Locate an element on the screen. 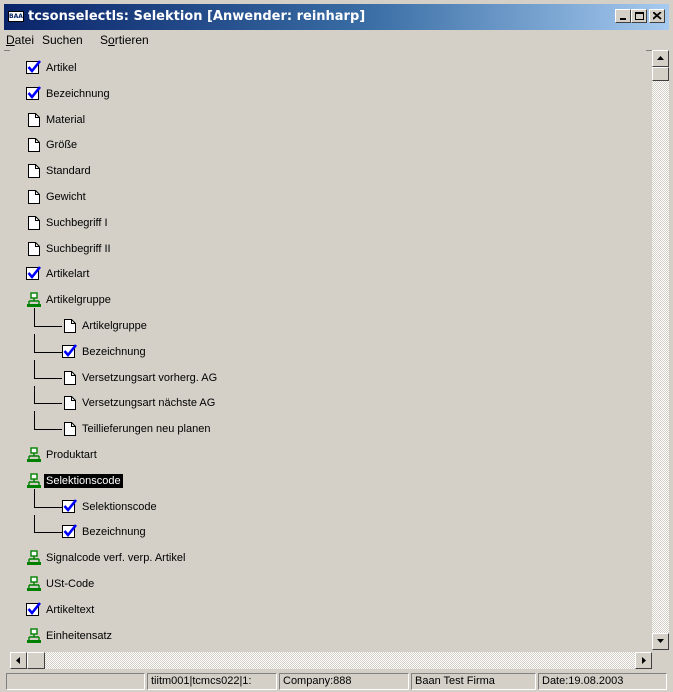 This screenshot has width=673, height=692. tree-child-item: Selektionscode is located at coordinates (110, 507).